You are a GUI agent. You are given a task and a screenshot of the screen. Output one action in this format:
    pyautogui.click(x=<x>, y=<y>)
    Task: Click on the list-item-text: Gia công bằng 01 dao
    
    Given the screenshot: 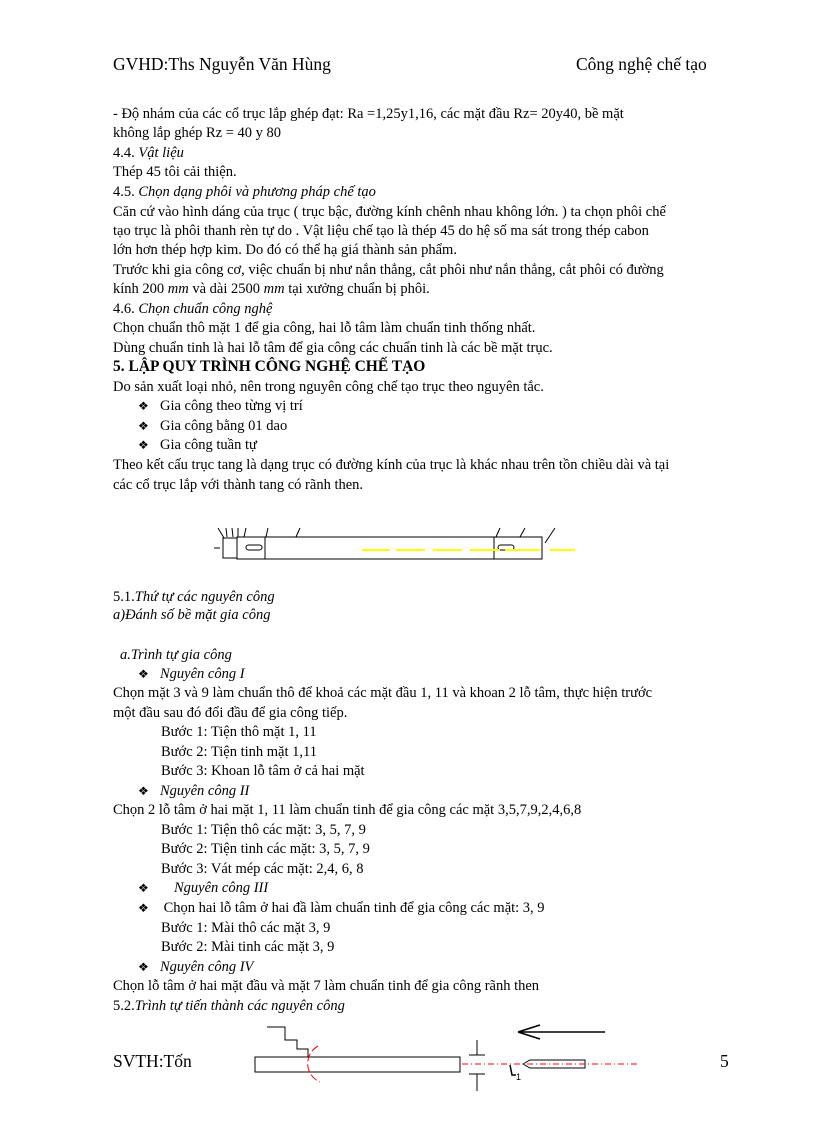 What is the action you would take?
    pyautogui.click(x=224, y=426)
    